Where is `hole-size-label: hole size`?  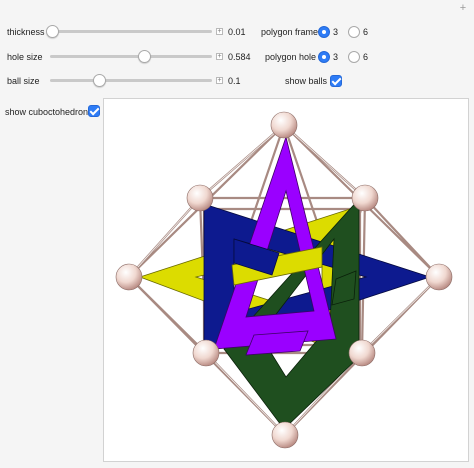
hole-size-label: hole size is located at coordinates (25, 57).